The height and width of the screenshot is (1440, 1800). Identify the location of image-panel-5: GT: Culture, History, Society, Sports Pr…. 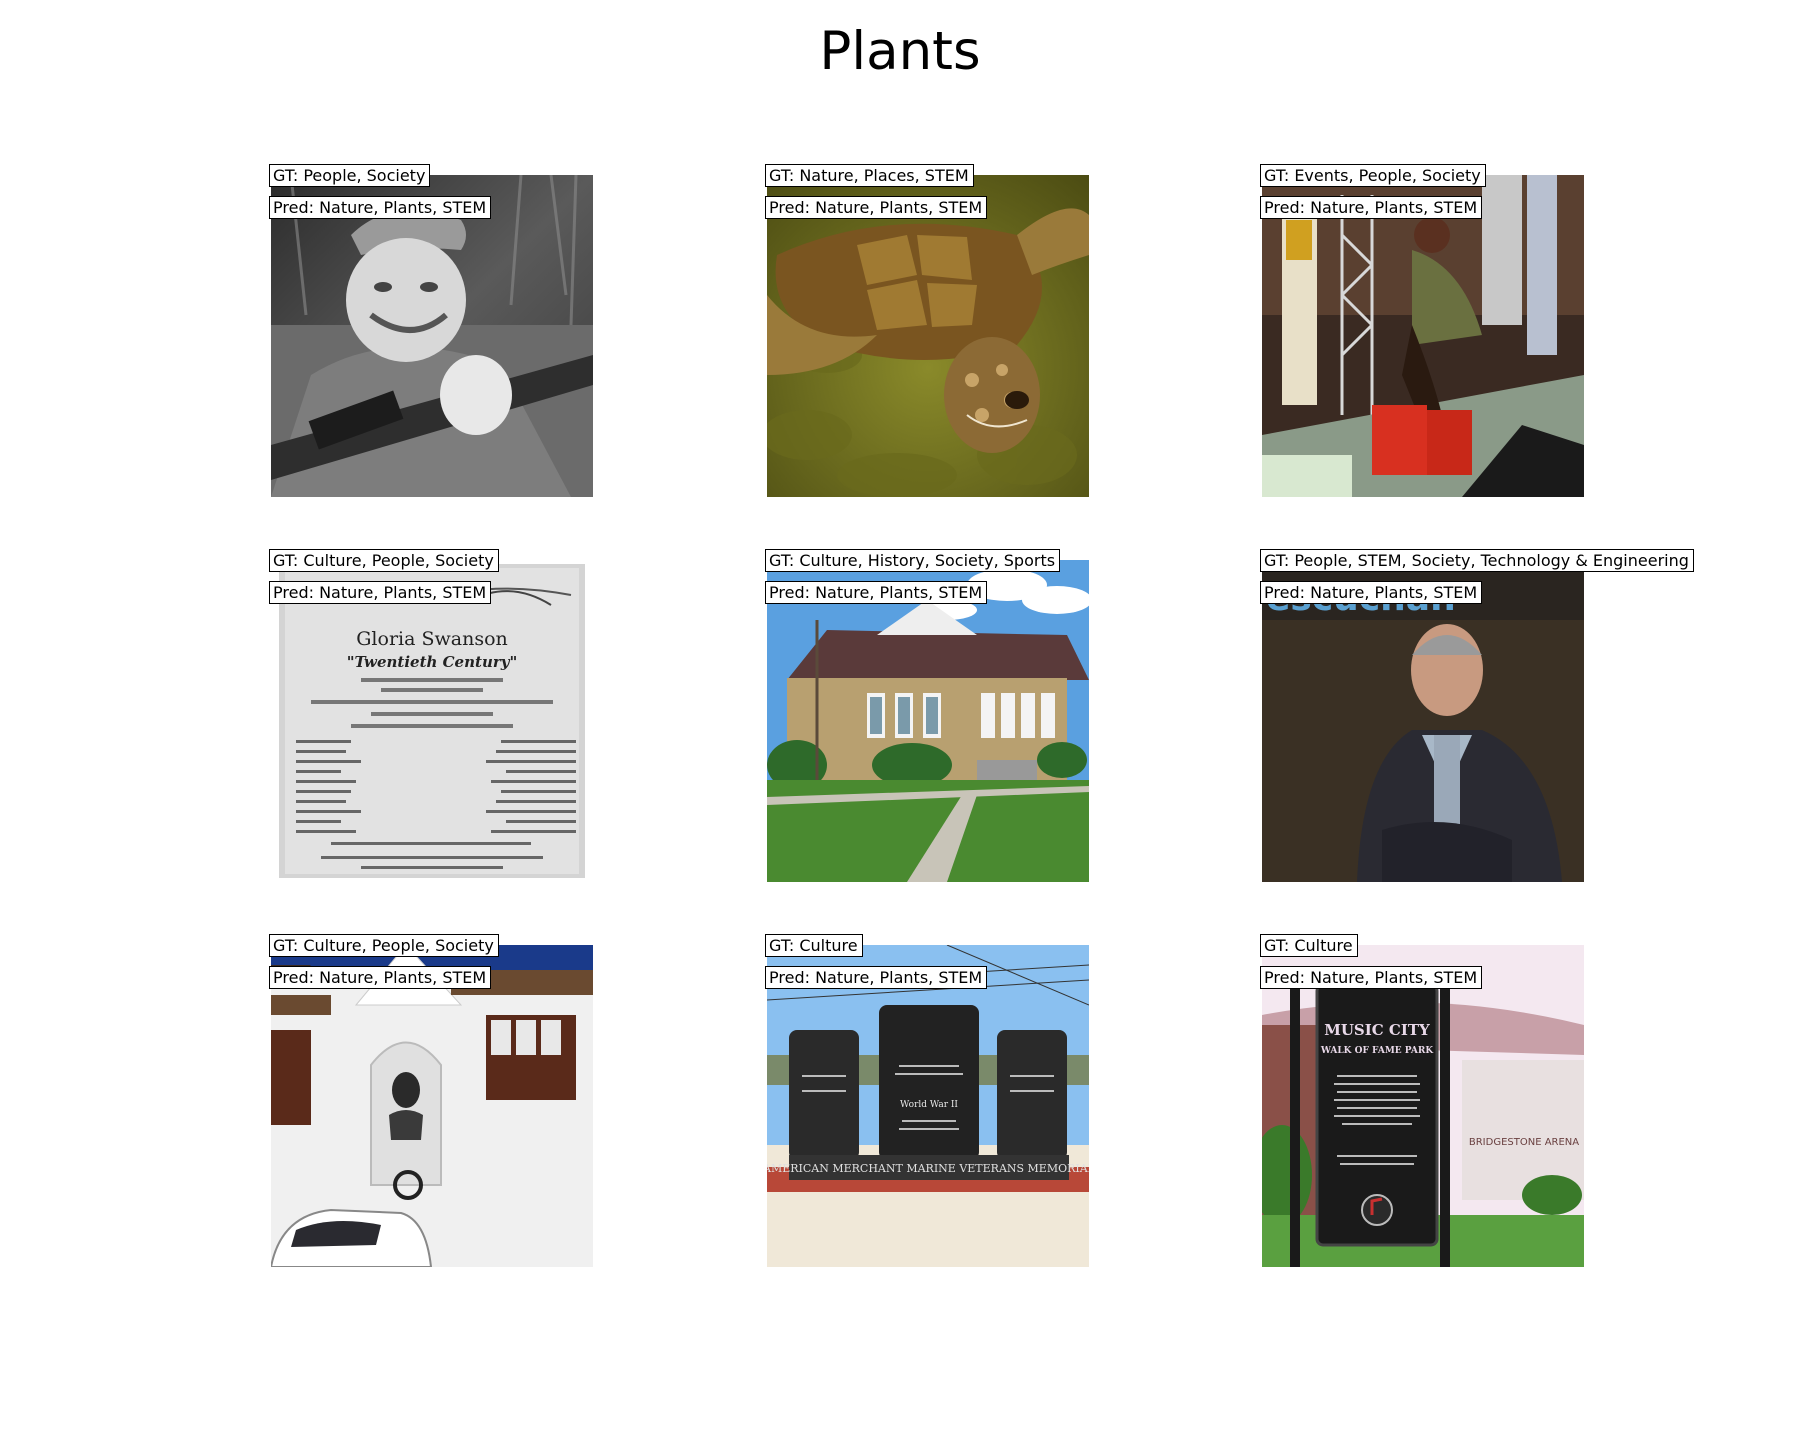
(927, 715).